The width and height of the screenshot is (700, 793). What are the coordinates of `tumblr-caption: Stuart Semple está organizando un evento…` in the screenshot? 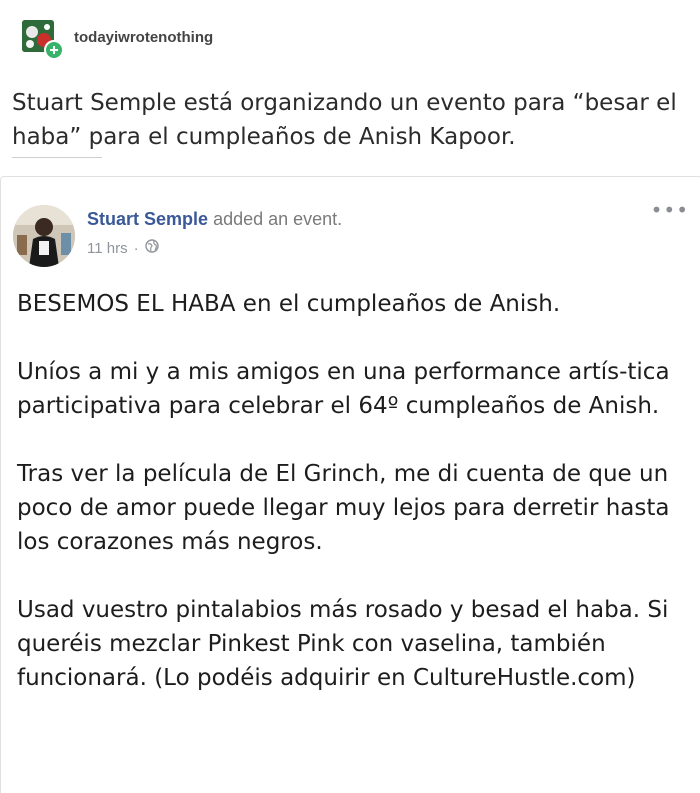 It's located at (344, 120).